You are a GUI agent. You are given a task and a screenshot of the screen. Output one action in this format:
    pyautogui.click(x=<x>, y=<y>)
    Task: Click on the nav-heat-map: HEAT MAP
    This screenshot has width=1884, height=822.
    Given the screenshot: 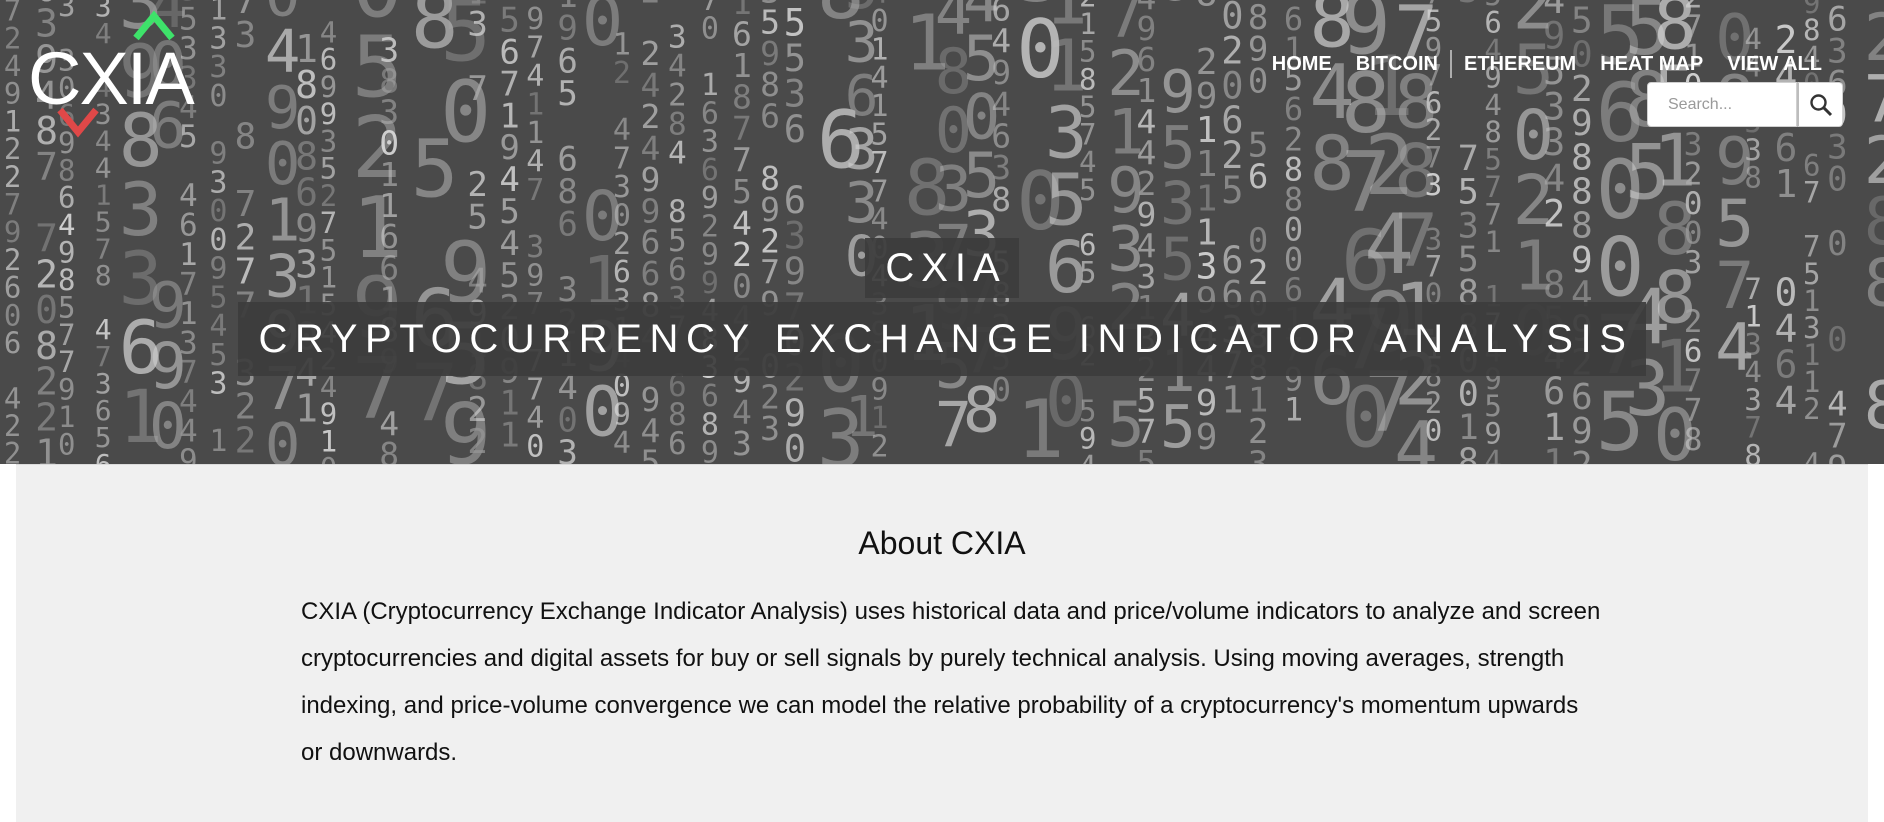 What is the action you would take?
    pyautogui.click(x=1651, y=64)
    